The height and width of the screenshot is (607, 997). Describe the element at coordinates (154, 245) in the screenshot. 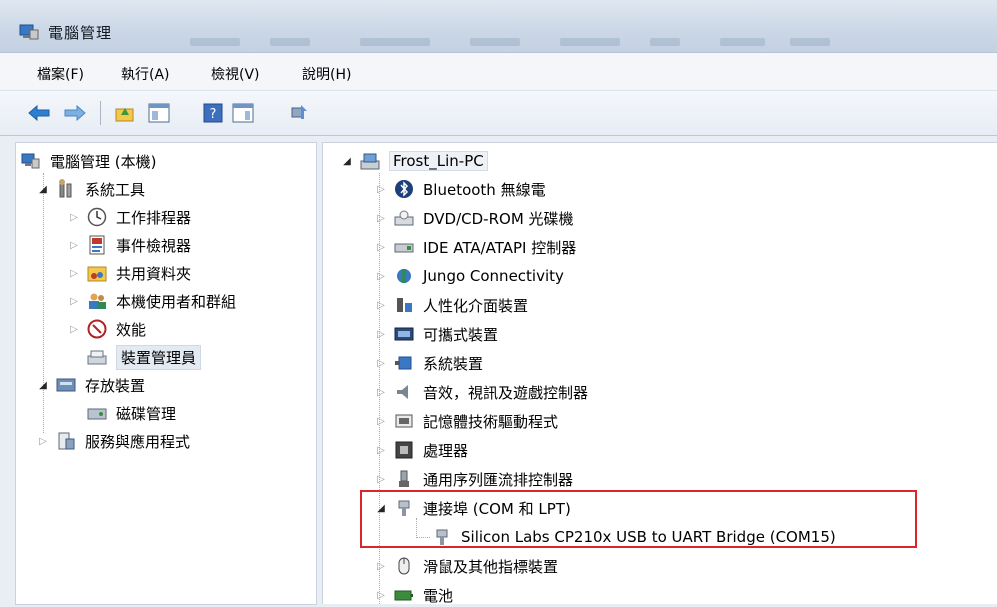

I see `tree-label: 事件檢視器` at that location.